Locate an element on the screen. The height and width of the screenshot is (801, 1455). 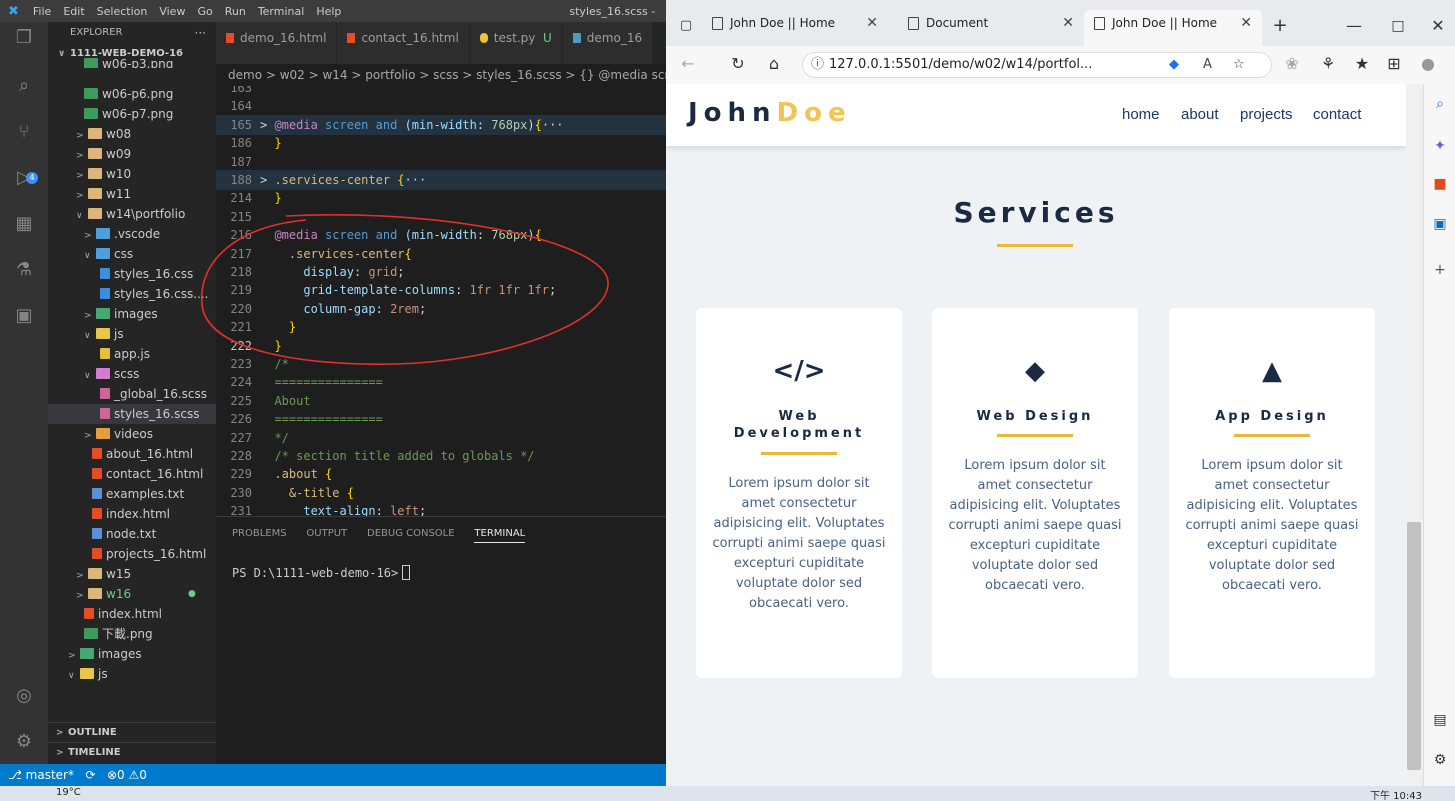
tab-actions-icon: ▢ is located at coordinates (686, 26).